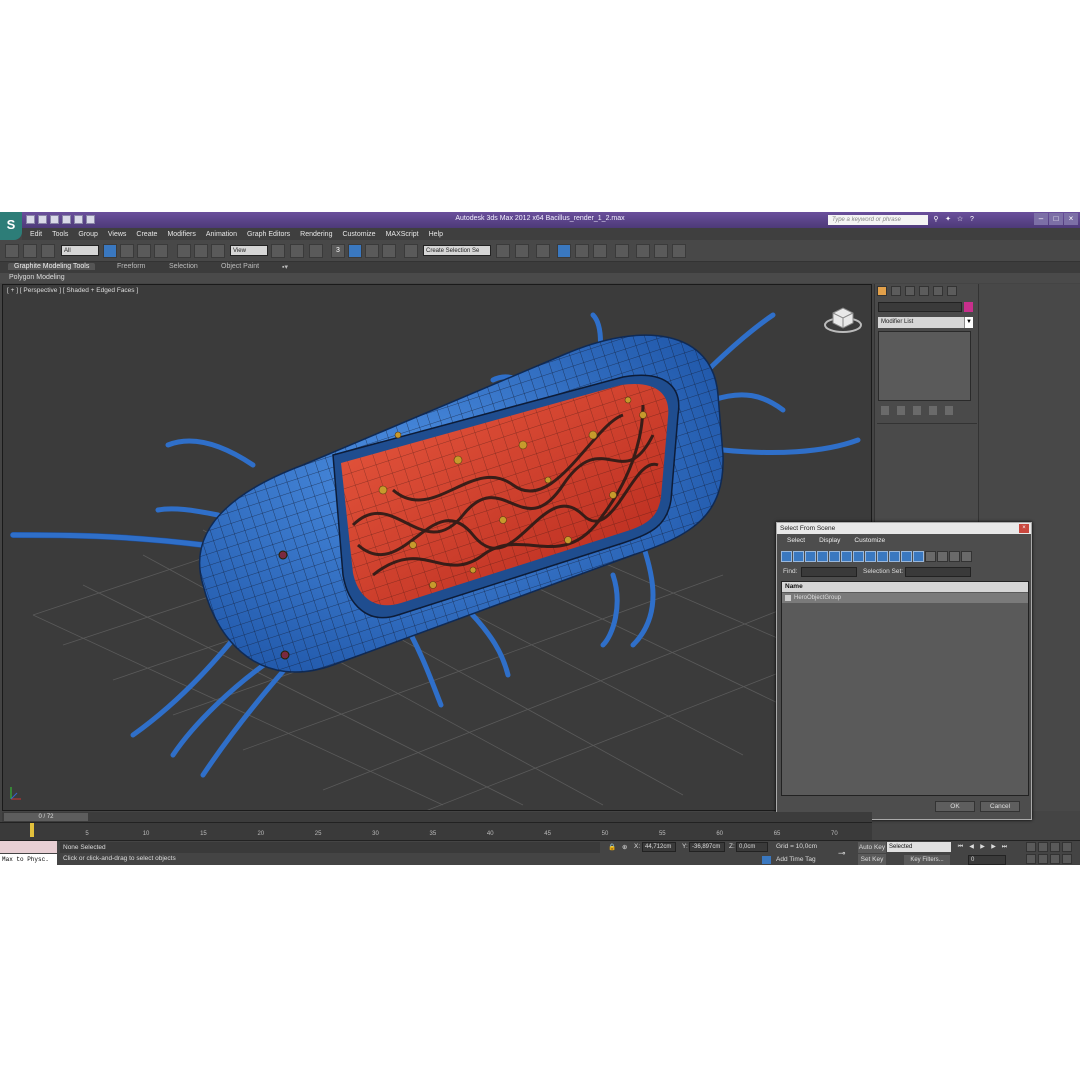 Image resolution: width=1080 pixels, height=1080 pixels. I want to click on motion-tab-icon, so click(924, 291).